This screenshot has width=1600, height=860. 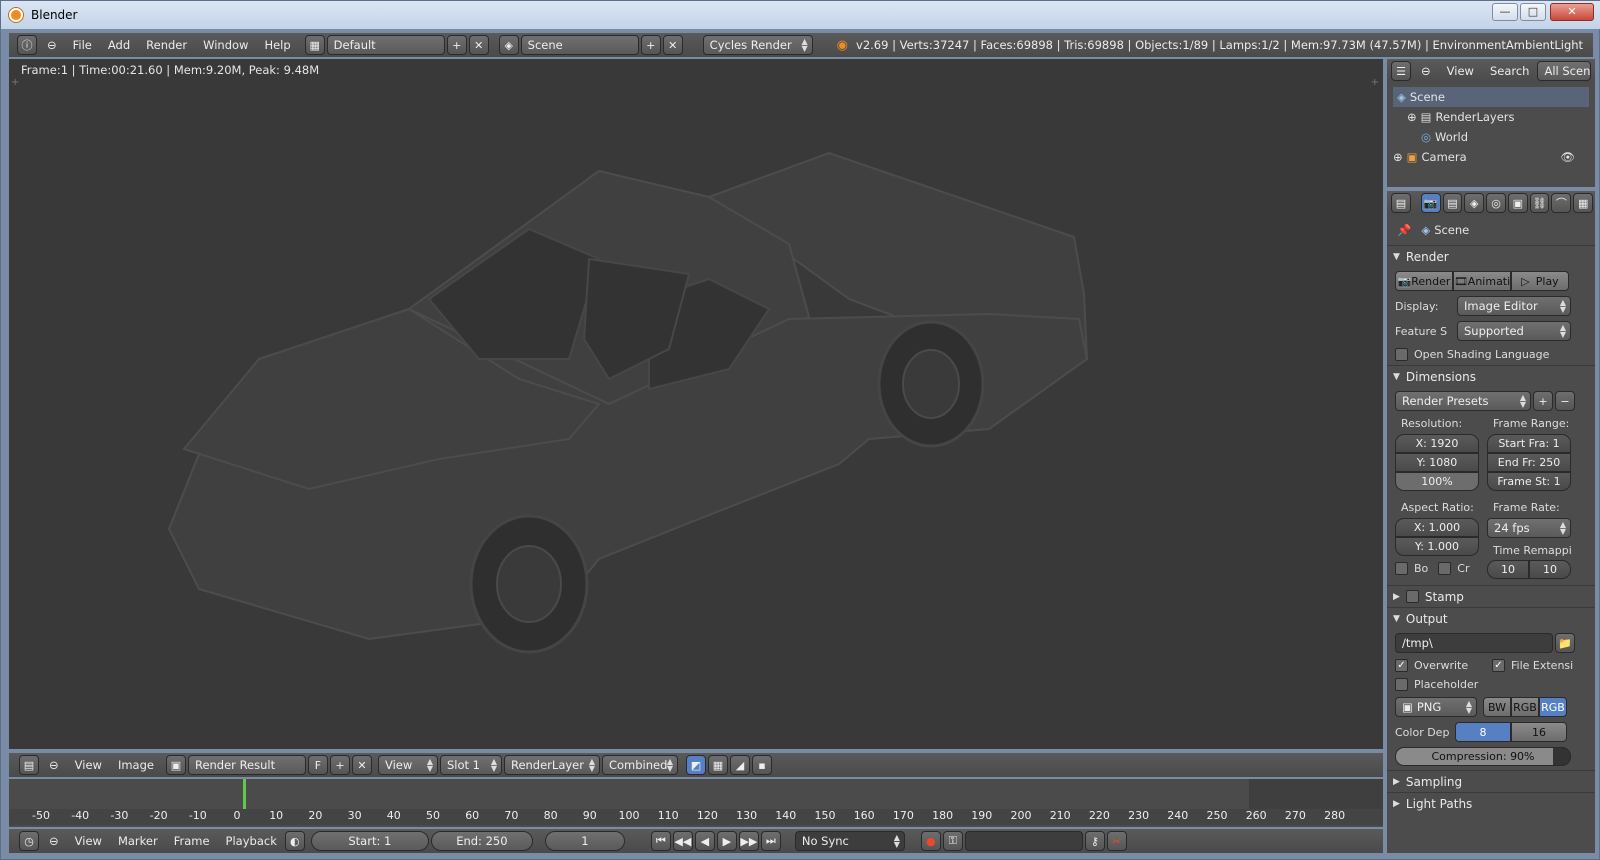 What do you see at coordinates (1463, 401) in the screenshot?
I see `render-presets-select: Render Presets ▲ ▼` at bounding box center [1463, 401].